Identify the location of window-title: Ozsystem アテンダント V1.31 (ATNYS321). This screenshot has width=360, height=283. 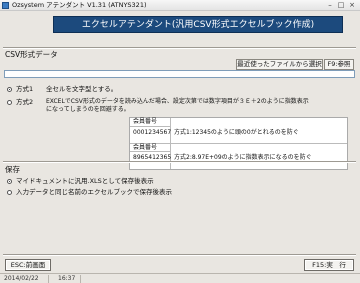
(79, 5).